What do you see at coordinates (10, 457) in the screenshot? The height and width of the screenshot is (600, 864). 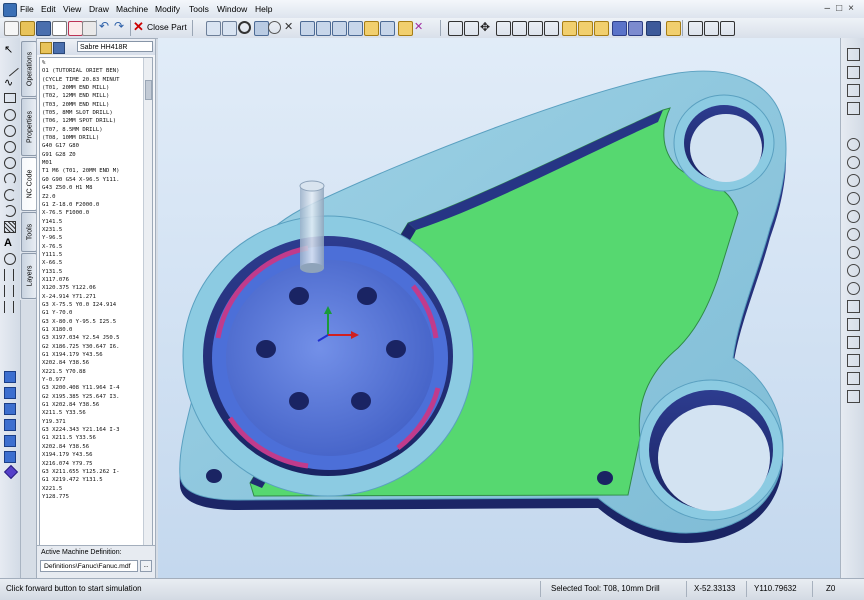 I see `solid-intersect-icon` at bounding box center [10, 457].